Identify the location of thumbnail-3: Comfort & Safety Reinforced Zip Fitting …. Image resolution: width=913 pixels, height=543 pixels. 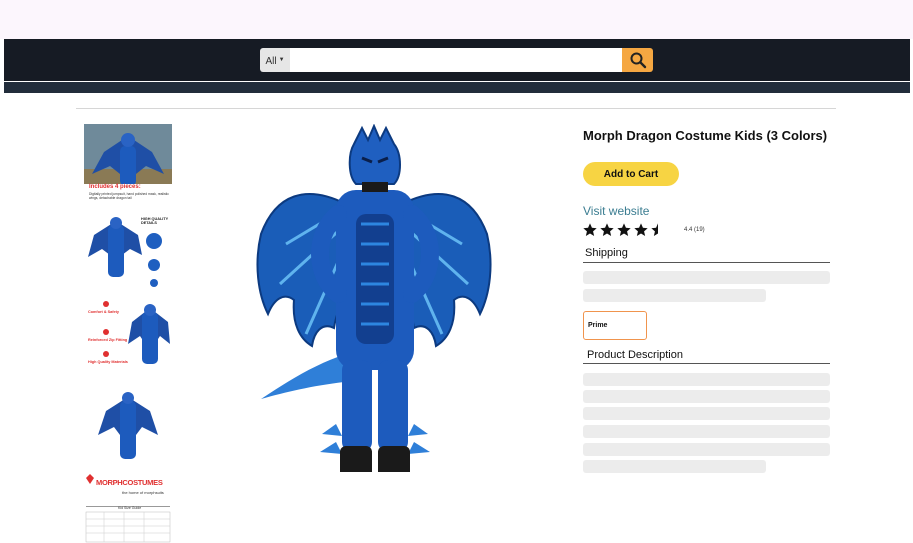
(128, 338).